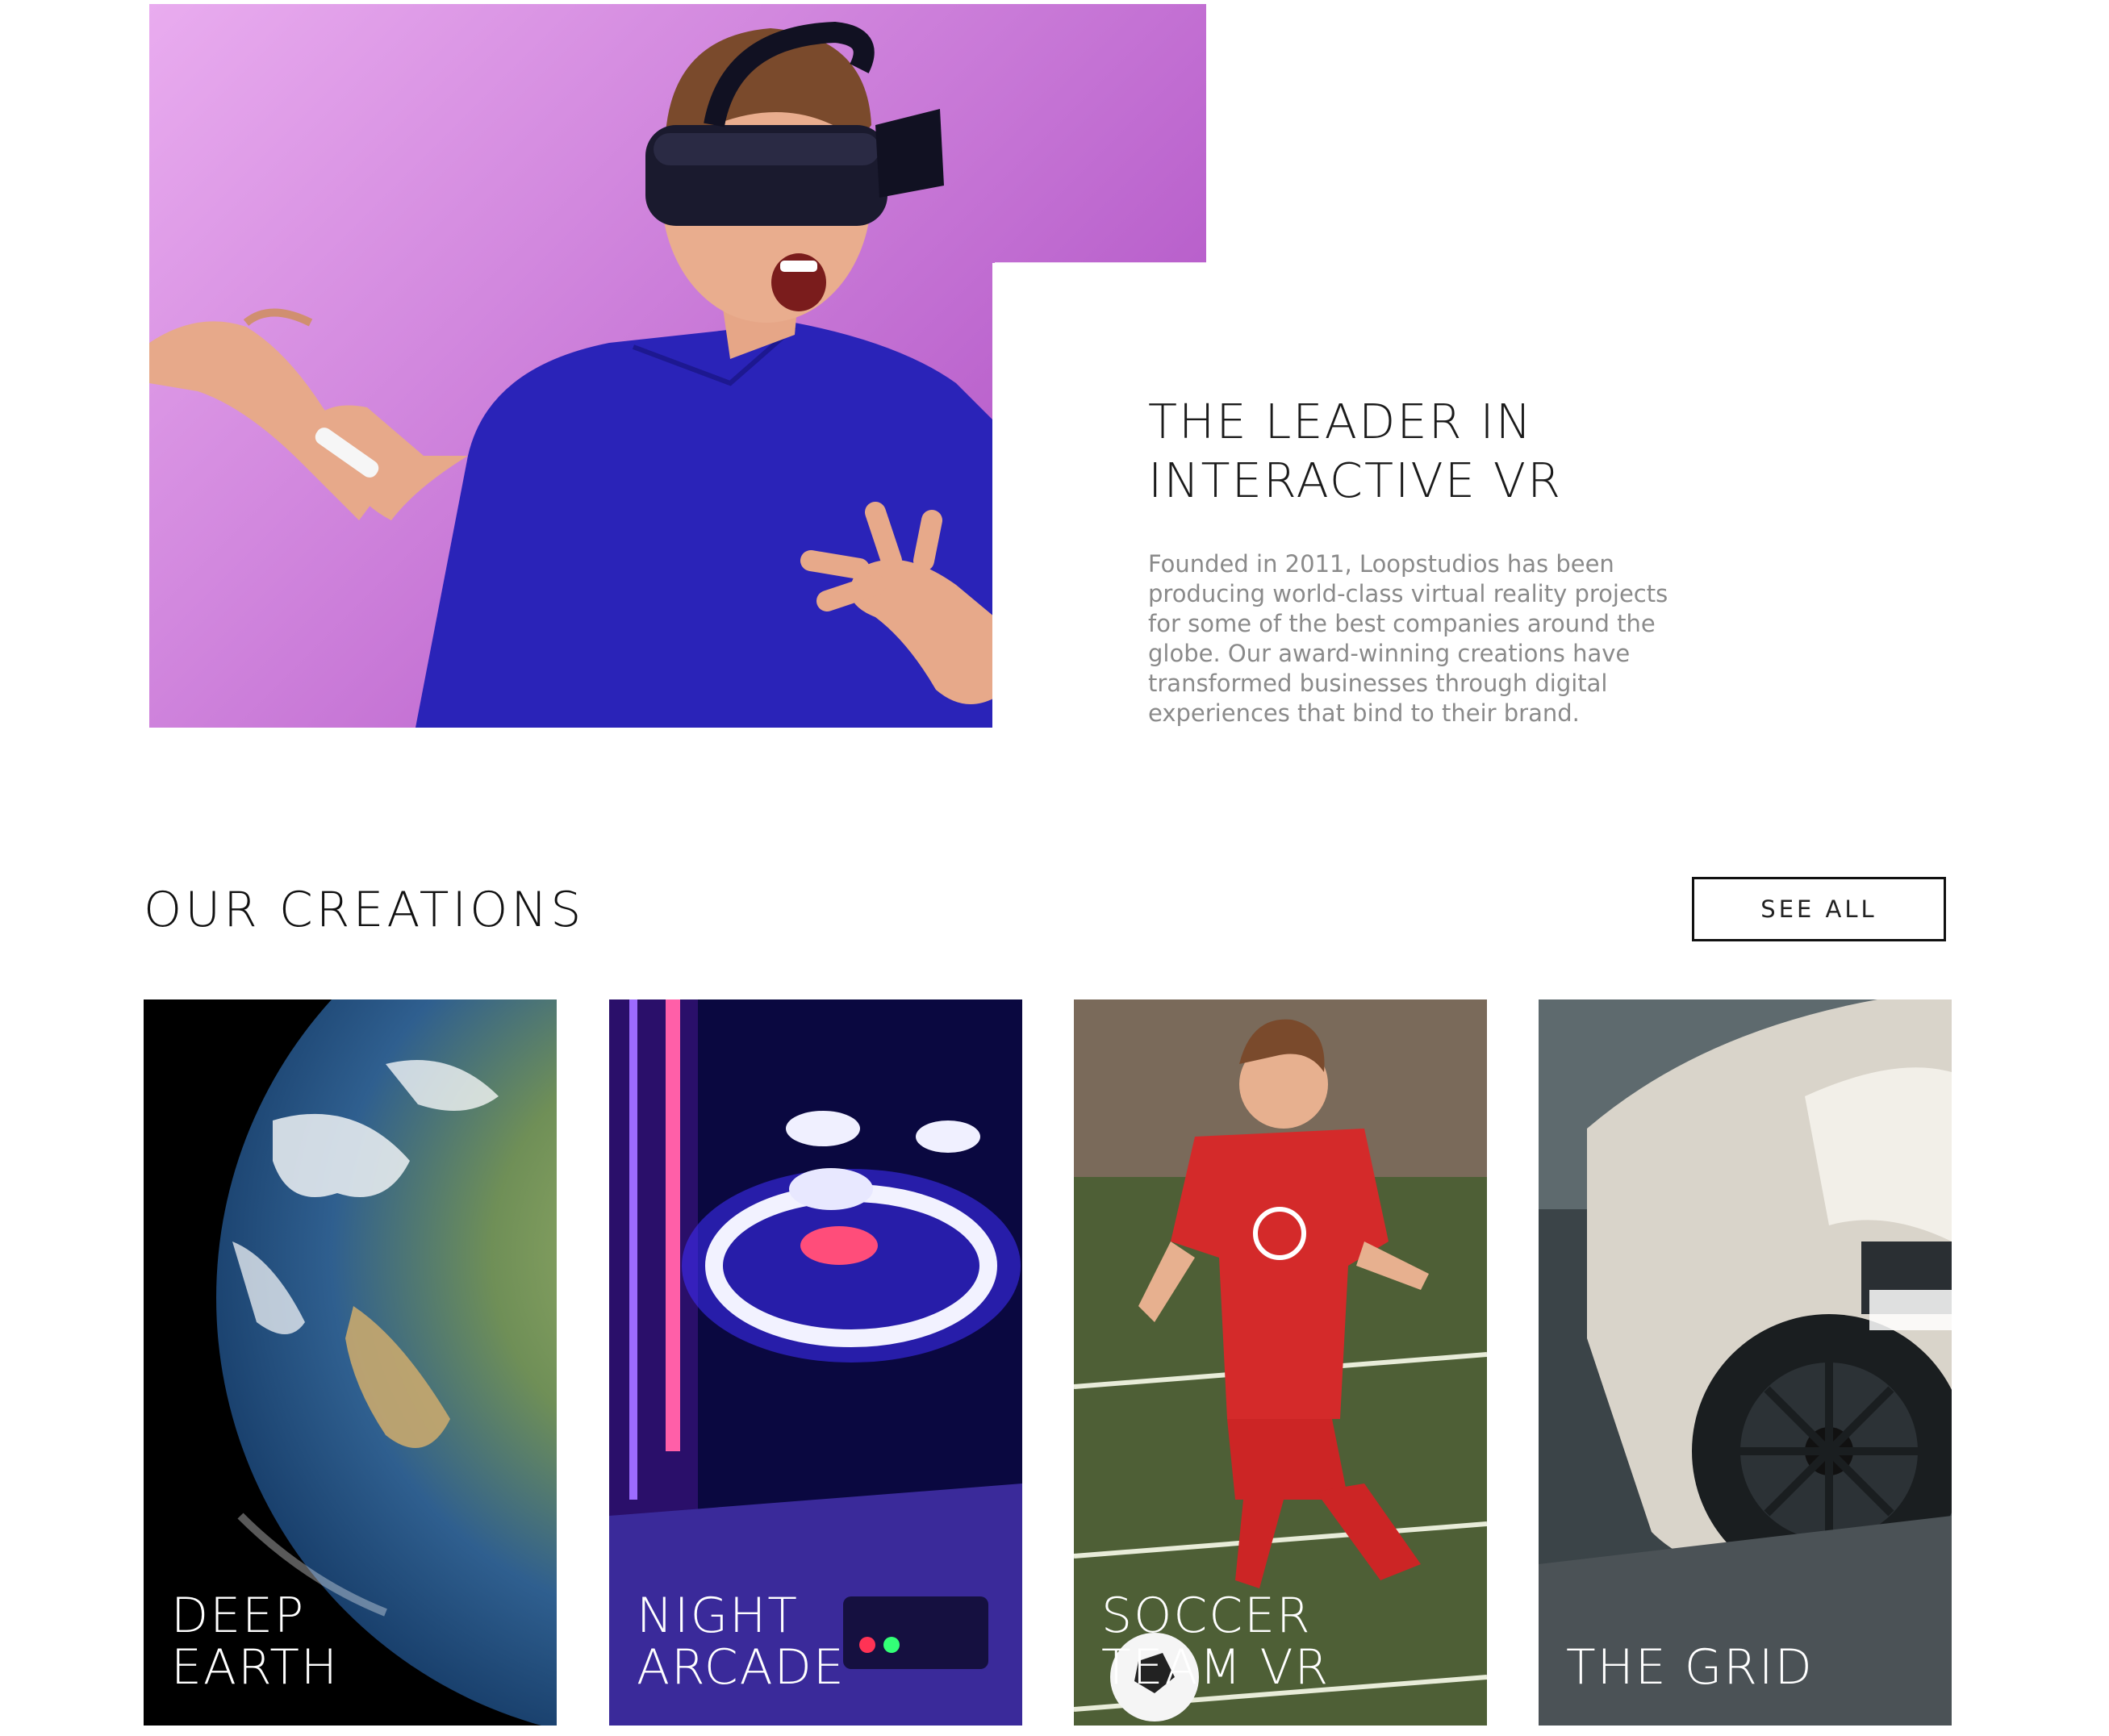  Describe the element at coordinates (1281, 1363) in the screenshot. I see `creation-card-soccer-team-vr: SOCCER TEAM VR` at that location.